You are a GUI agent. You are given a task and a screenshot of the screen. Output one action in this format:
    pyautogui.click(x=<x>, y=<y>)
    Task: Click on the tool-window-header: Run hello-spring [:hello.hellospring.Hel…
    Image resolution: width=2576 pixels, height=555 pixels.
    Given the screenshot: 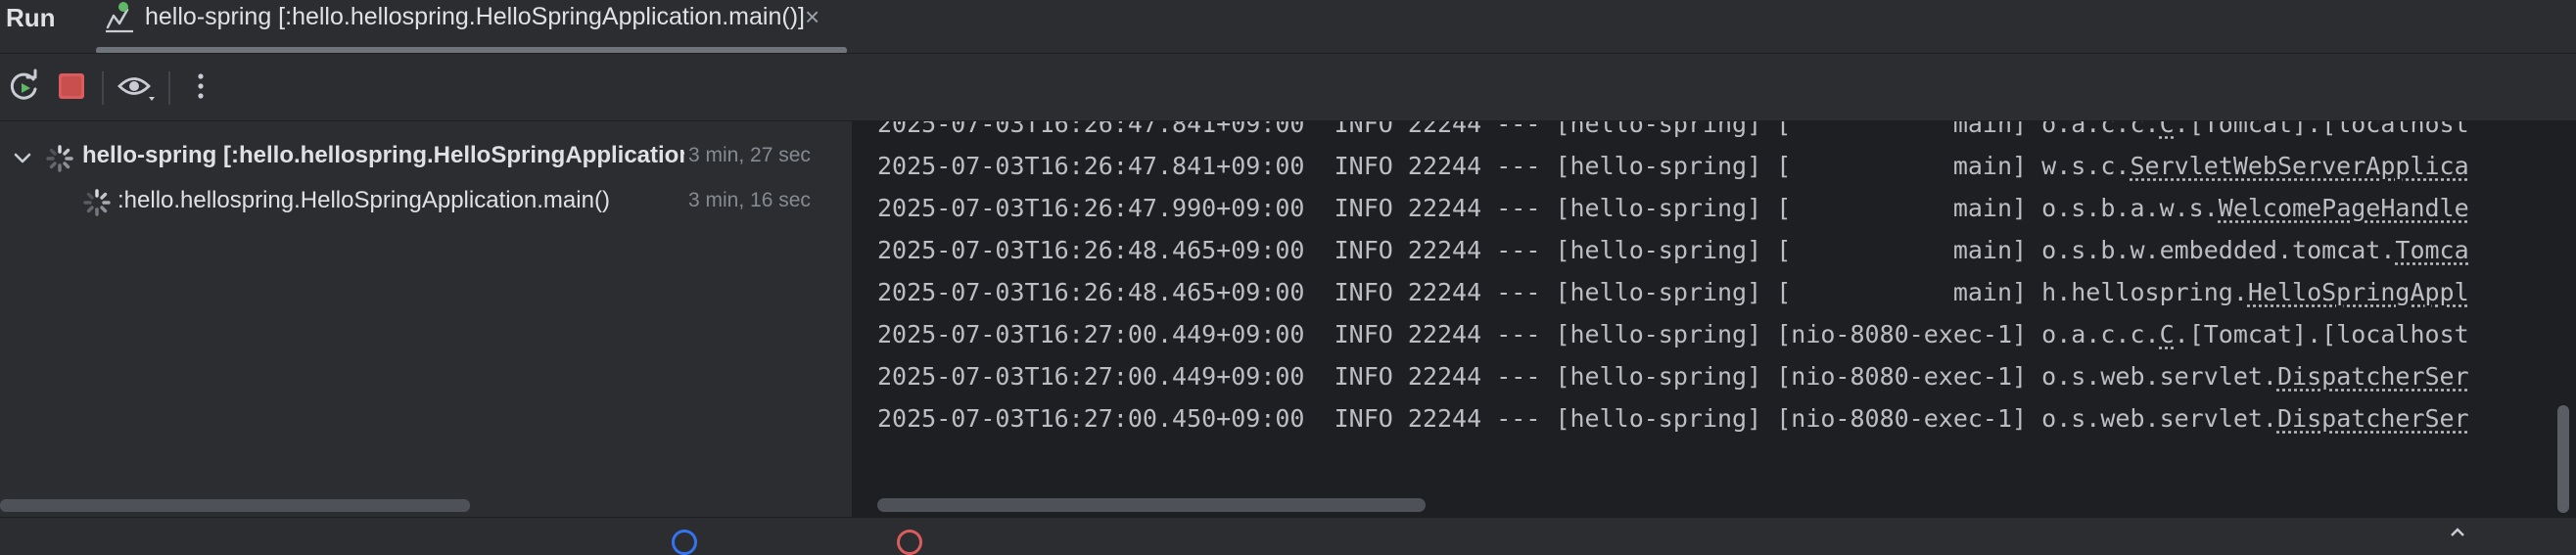 What is the action you would take?
    pyautogui.click(x=1288, y=27)
    